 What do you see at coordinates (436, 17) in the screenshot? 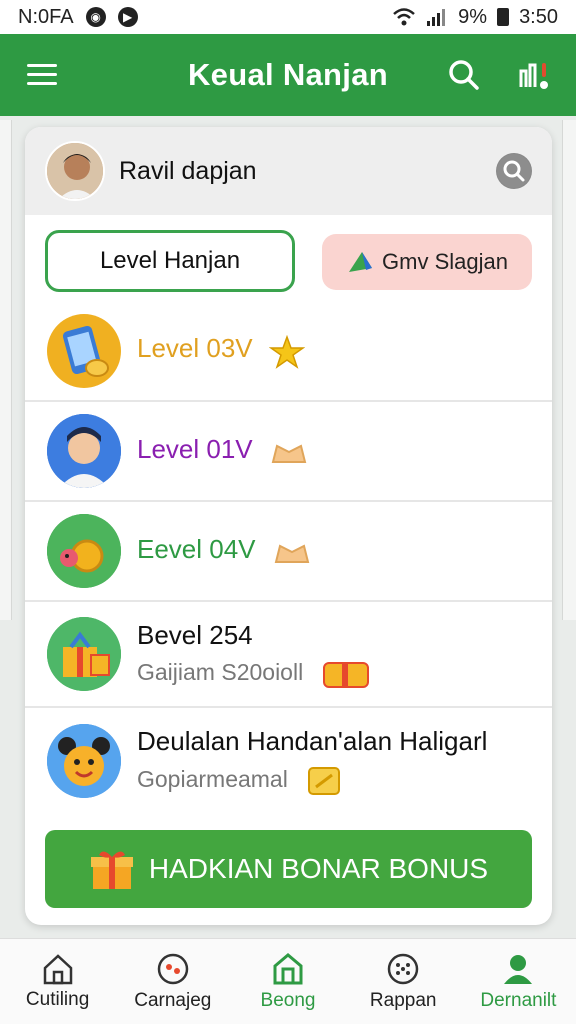
I see `signal-icon` at bounding box center [436, 17].